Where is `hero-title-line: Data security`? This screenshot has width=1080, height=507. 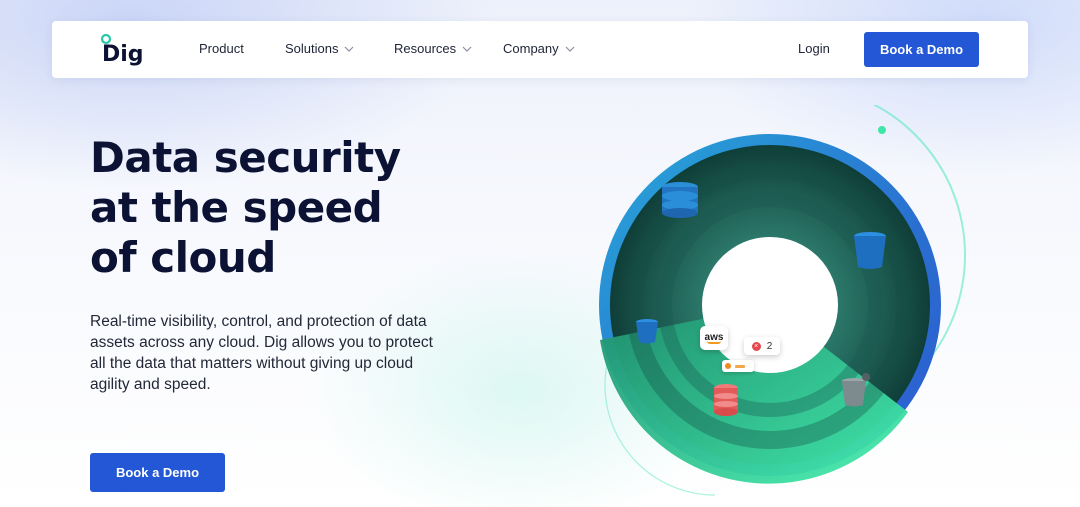 hero-title-line: Data security is located at coordinates (245, 157).